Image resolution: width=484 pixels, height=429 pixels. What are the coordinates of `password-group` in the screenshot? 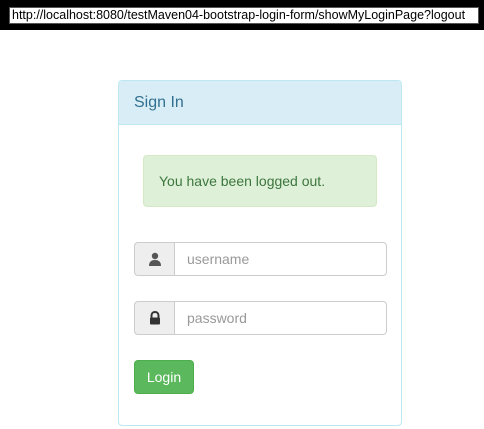 It's located at (260, 318).